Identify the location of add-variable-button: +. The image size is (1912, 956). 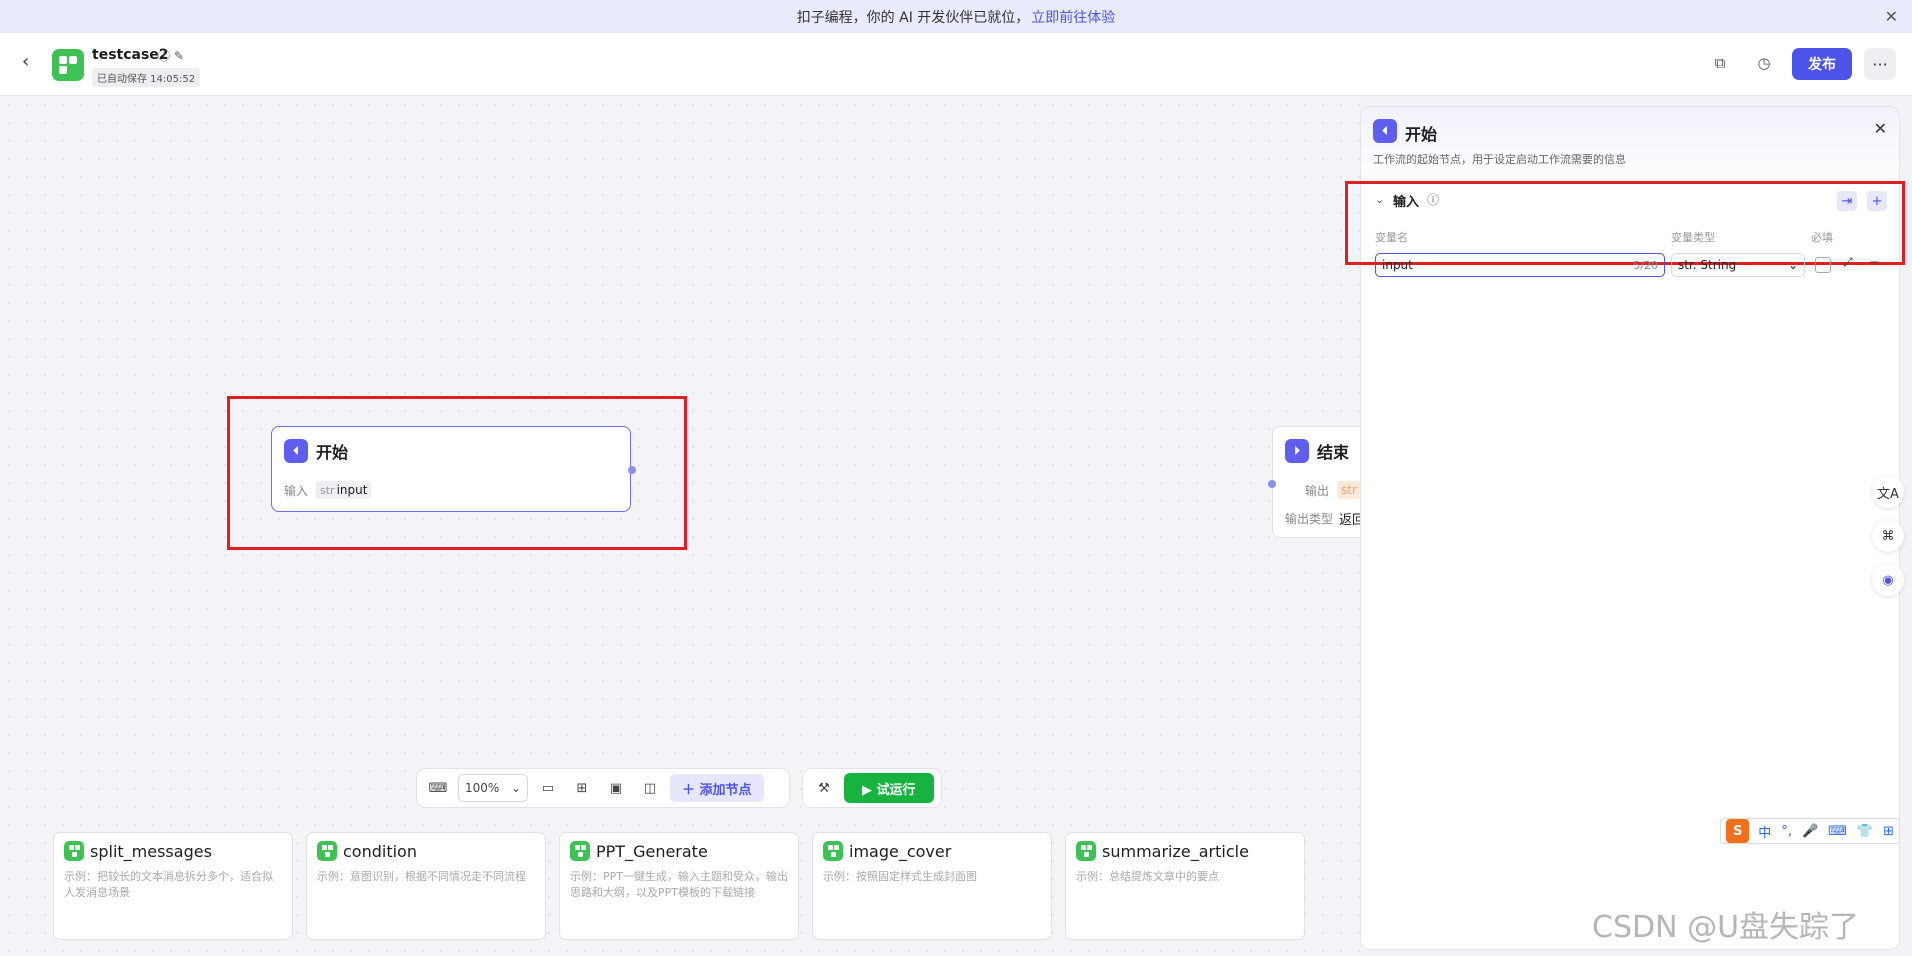
(1877, 201).